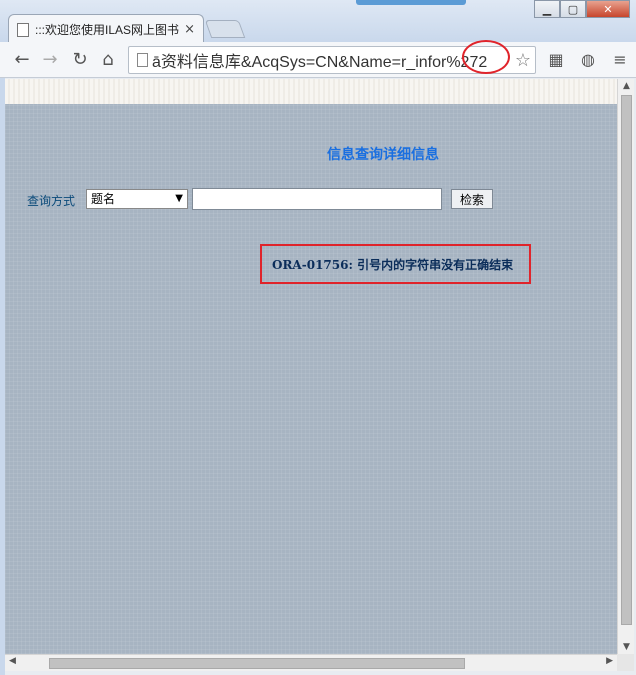  What do you see at coordinates (625, 662) in the screenshot?
I see `scrollbar-corner` at bounding box center [625, 662].